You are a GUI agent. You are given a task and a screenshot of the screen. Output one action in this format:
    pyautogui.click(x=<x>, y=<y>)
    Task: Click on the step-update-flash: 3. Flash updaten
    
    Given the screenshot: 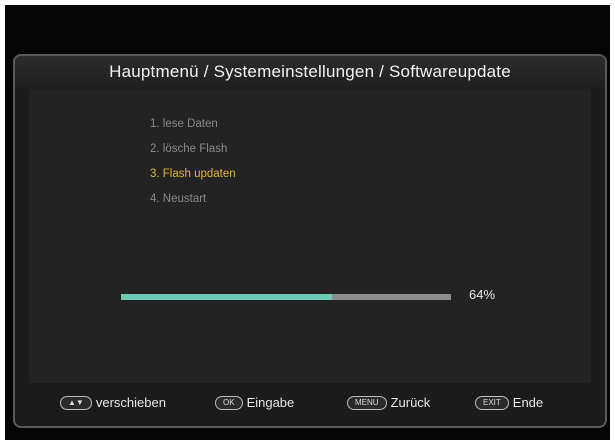 What is the action you would take?
    pyautogui.click(x=193, y=174)
    